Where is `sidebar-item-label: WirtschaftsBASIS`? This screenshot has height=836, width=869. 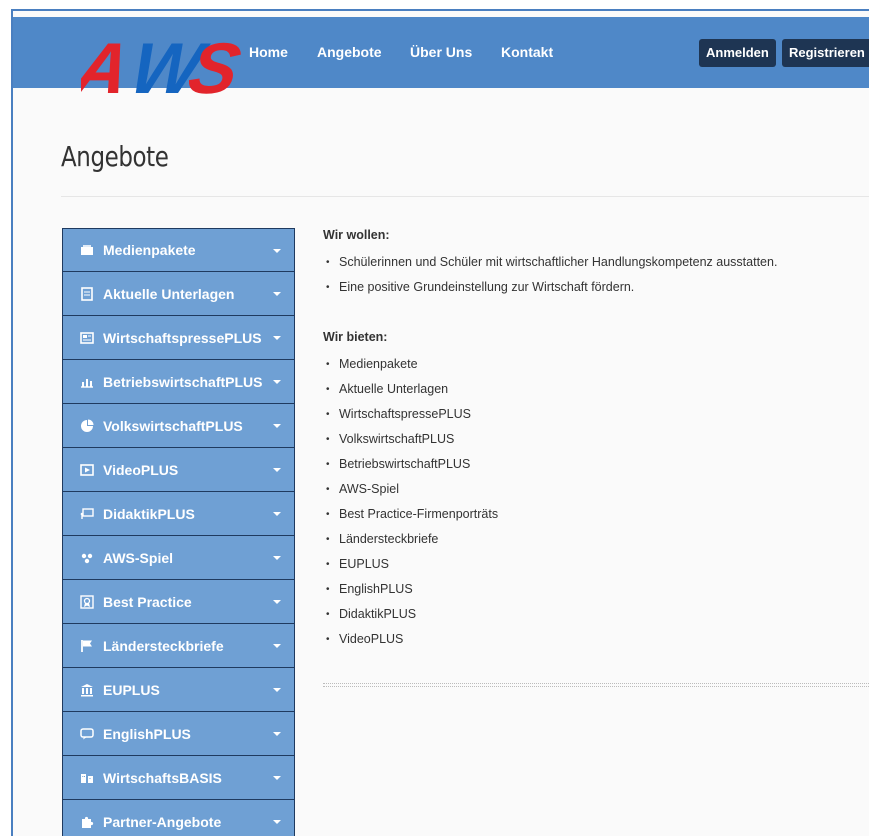 sidebar-item-label: WirtschaftsBASIS is located at coordinates (162, 777).